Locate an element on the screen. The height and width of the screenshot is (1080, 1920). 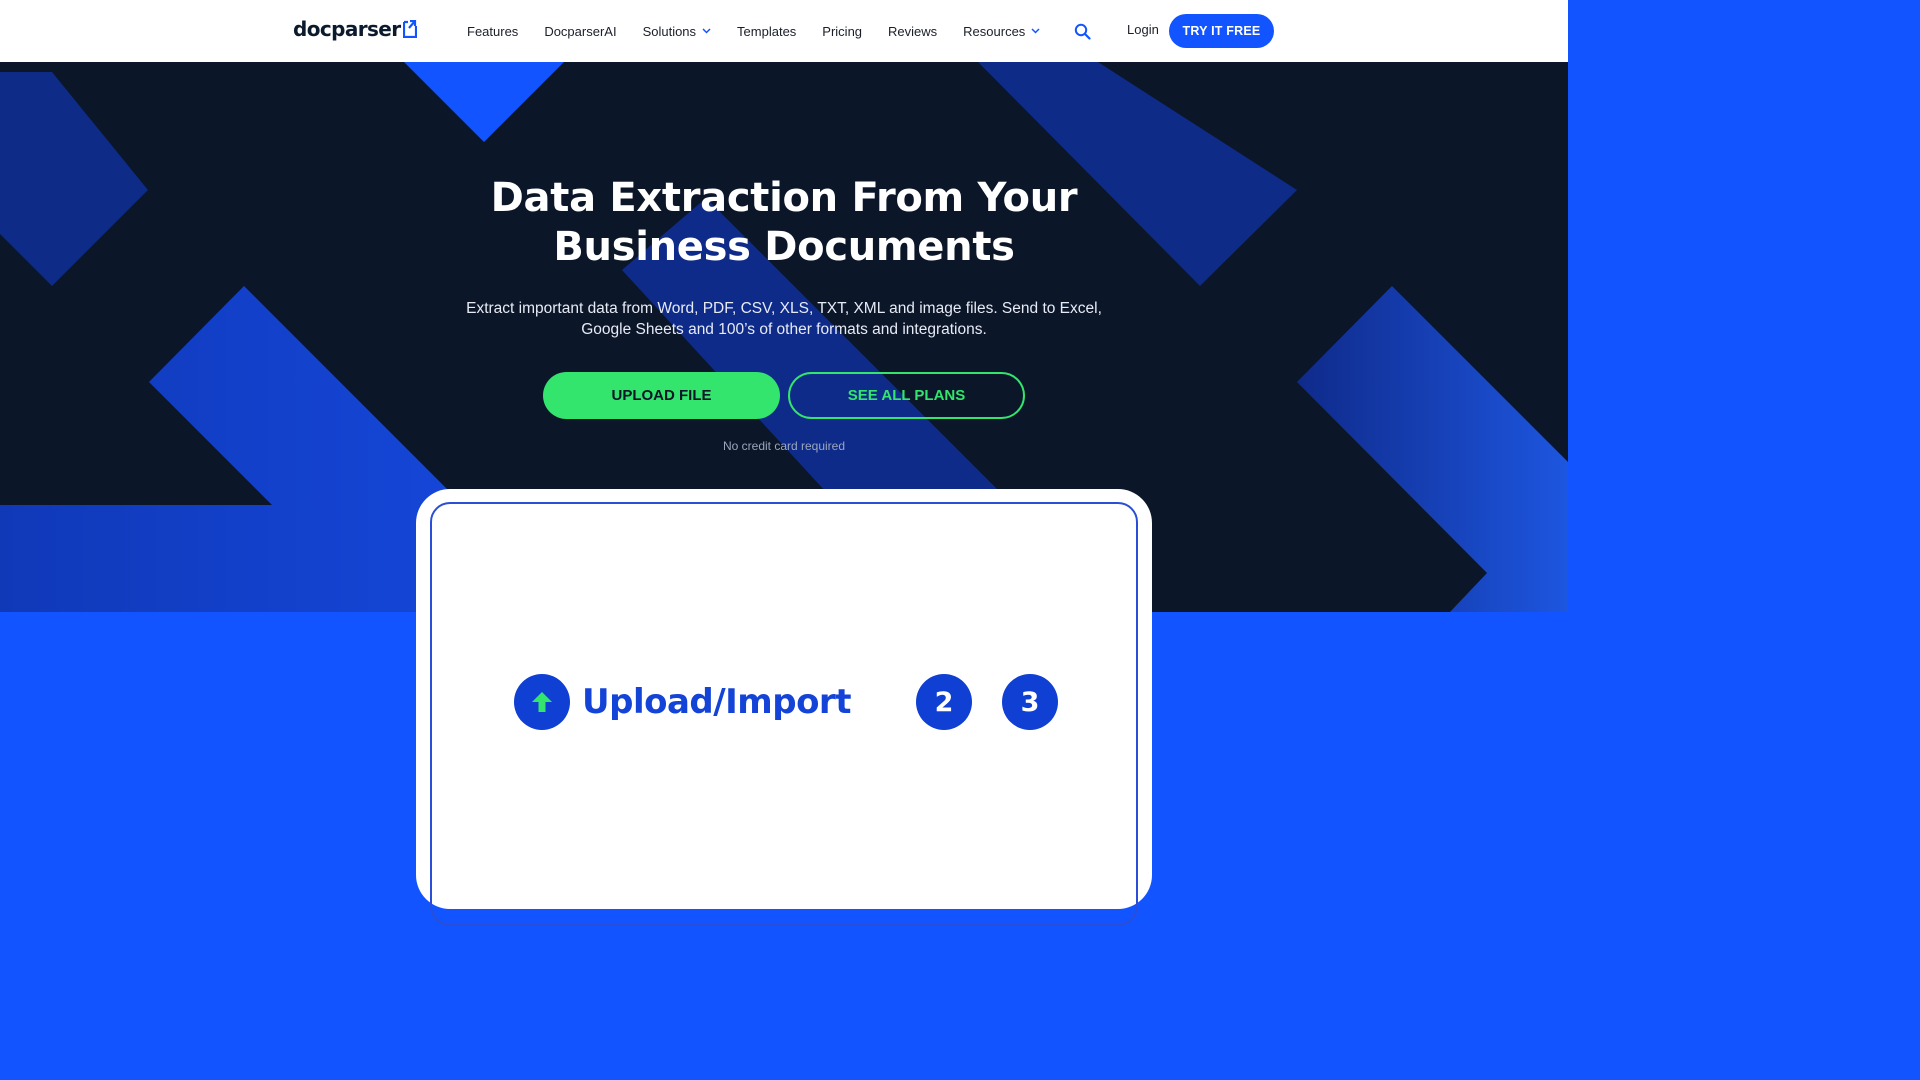
nav-item-label: Features is located at coordinates (493, 31).